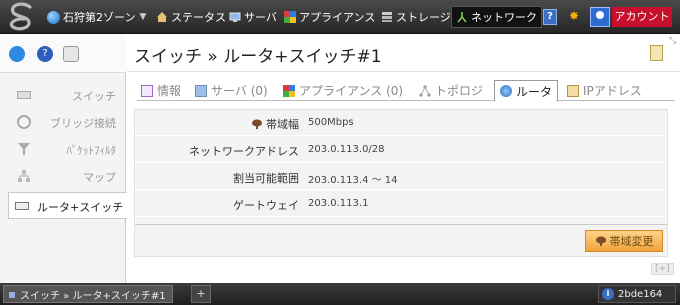  Describe the element at coordinates (80, 207) in the screenshot. I see `sidebar-item-label: ルータ+スイッチ` at that location.